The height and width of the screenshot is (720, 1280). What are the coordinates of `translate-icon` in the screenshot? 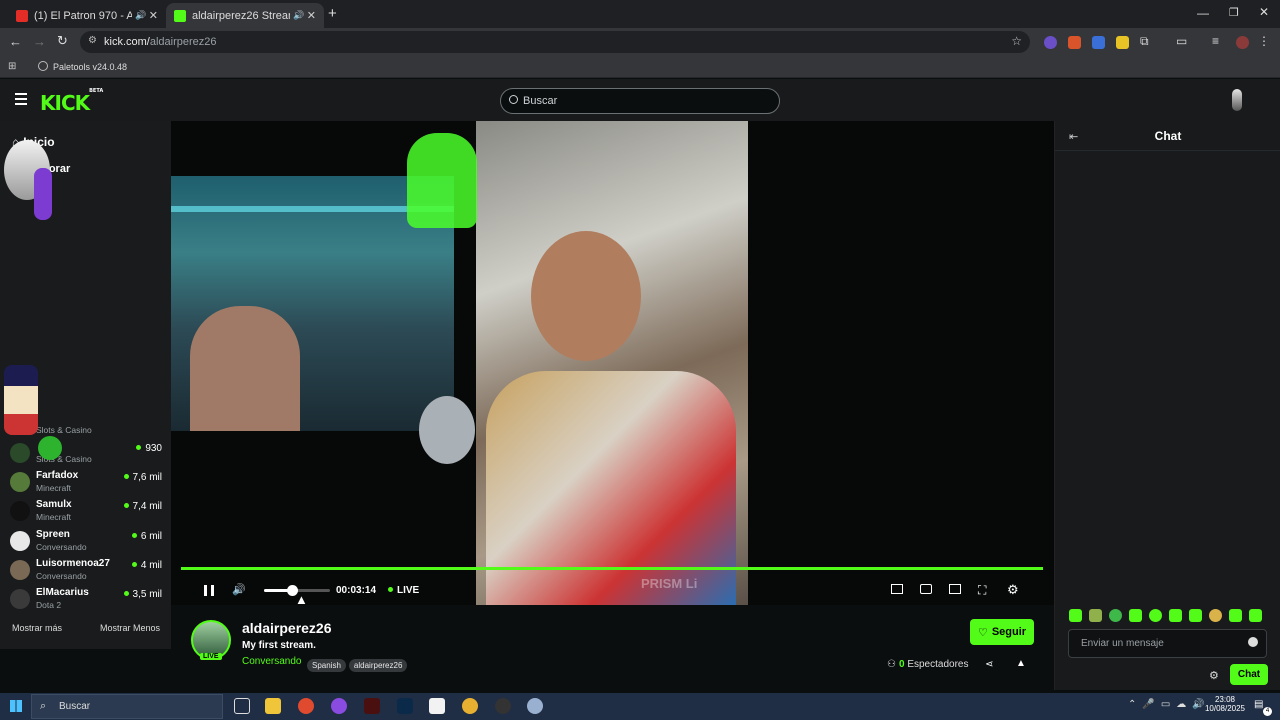 It's located at (1098, 42).